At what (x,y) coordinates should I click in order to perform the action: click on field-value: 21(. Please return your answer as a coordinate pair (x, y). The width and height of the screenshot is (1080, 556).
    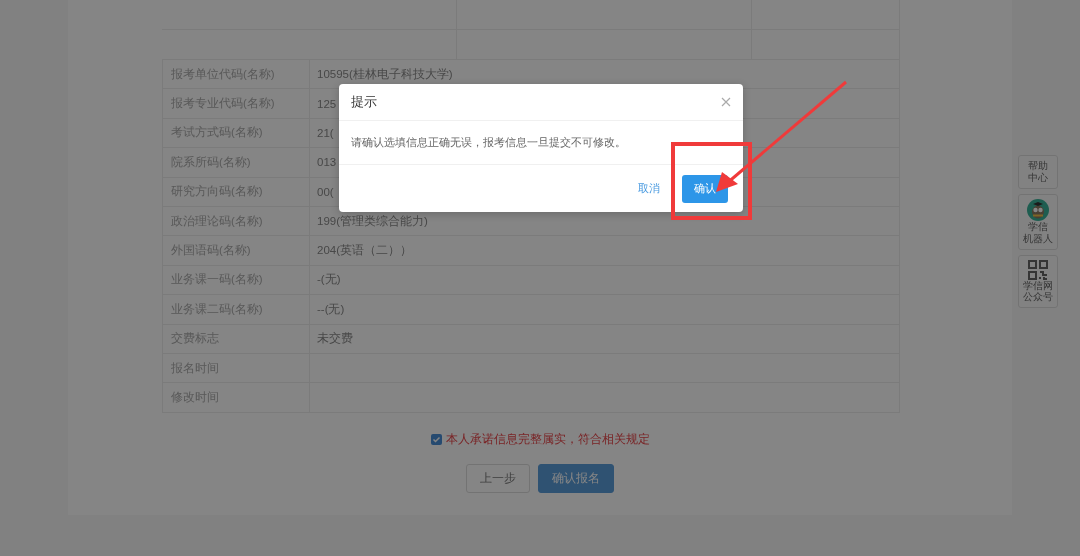
    Looking at the image, I should click on (325, 132).